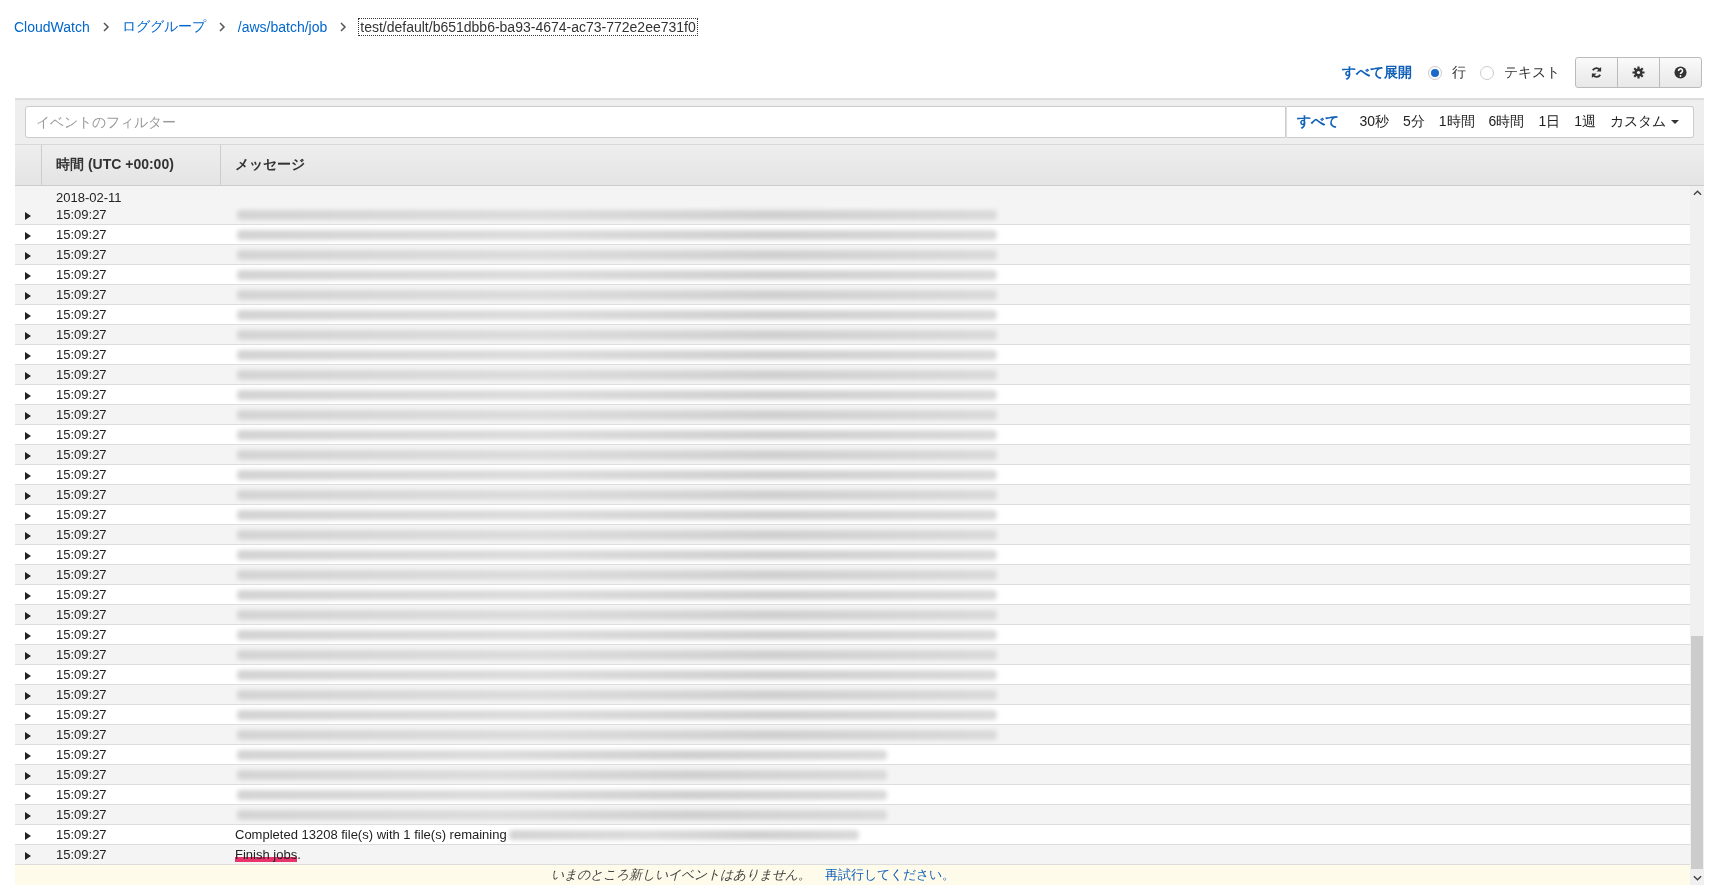 The image size is (1712, 895). I want to click on time-range-option: 1時間, so click(1456, 122).